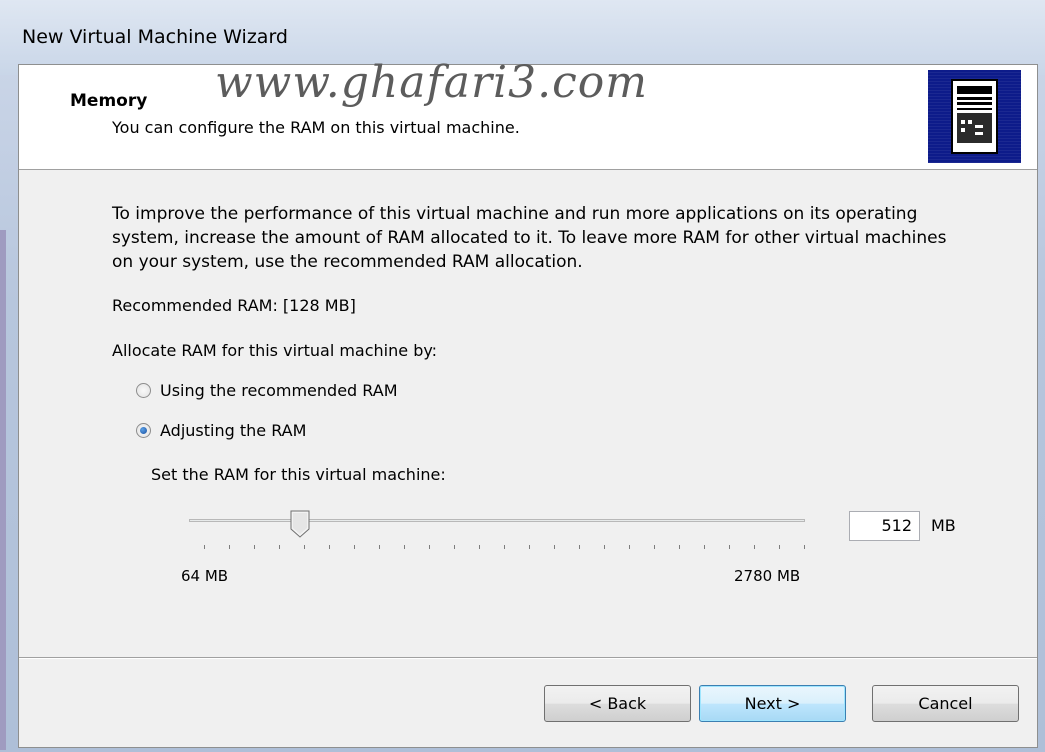  Describe the element at coordinates (109, 101) in the screenshot. I see `page-title: Memory` at that location.